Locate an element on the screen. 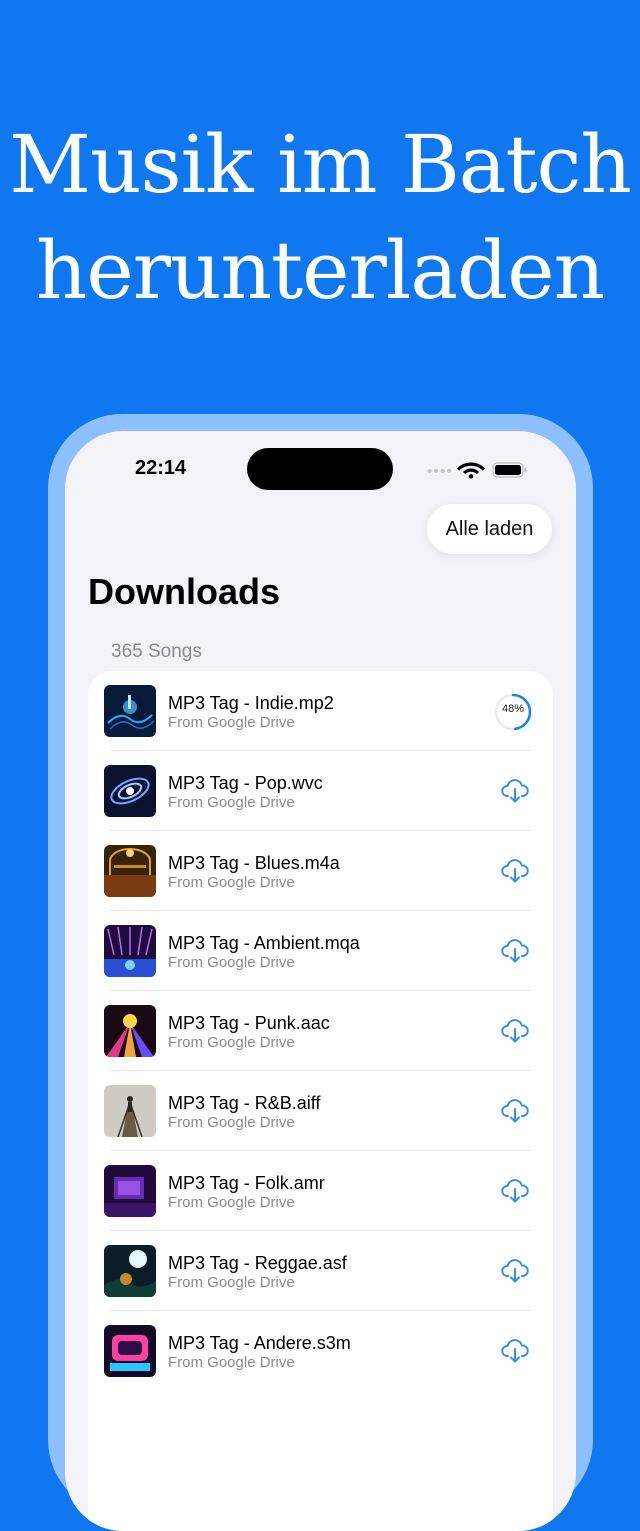  page-title: Downloads is located at coordinates (184, 591).